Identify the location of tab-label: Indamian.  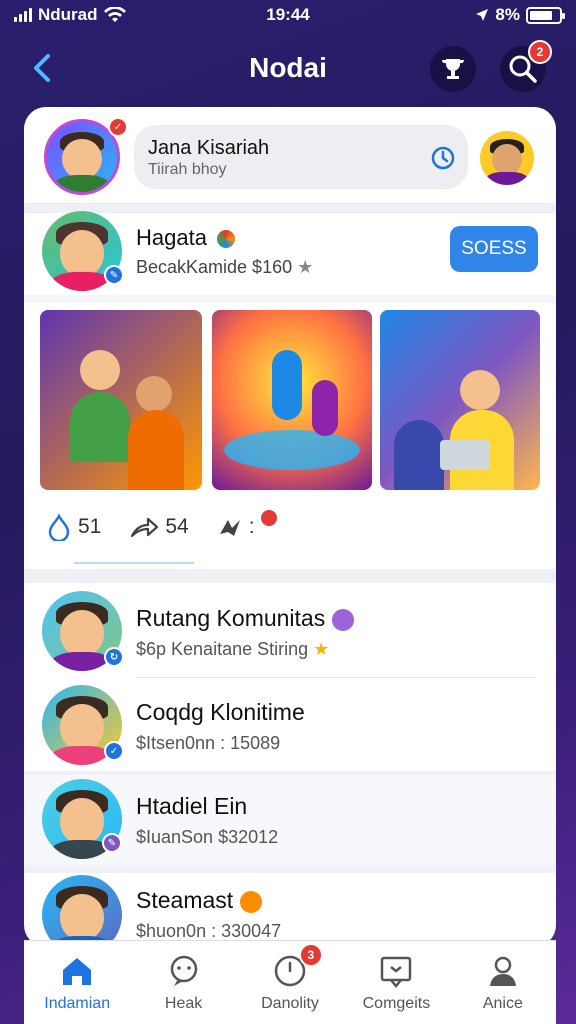
(77, 1003).